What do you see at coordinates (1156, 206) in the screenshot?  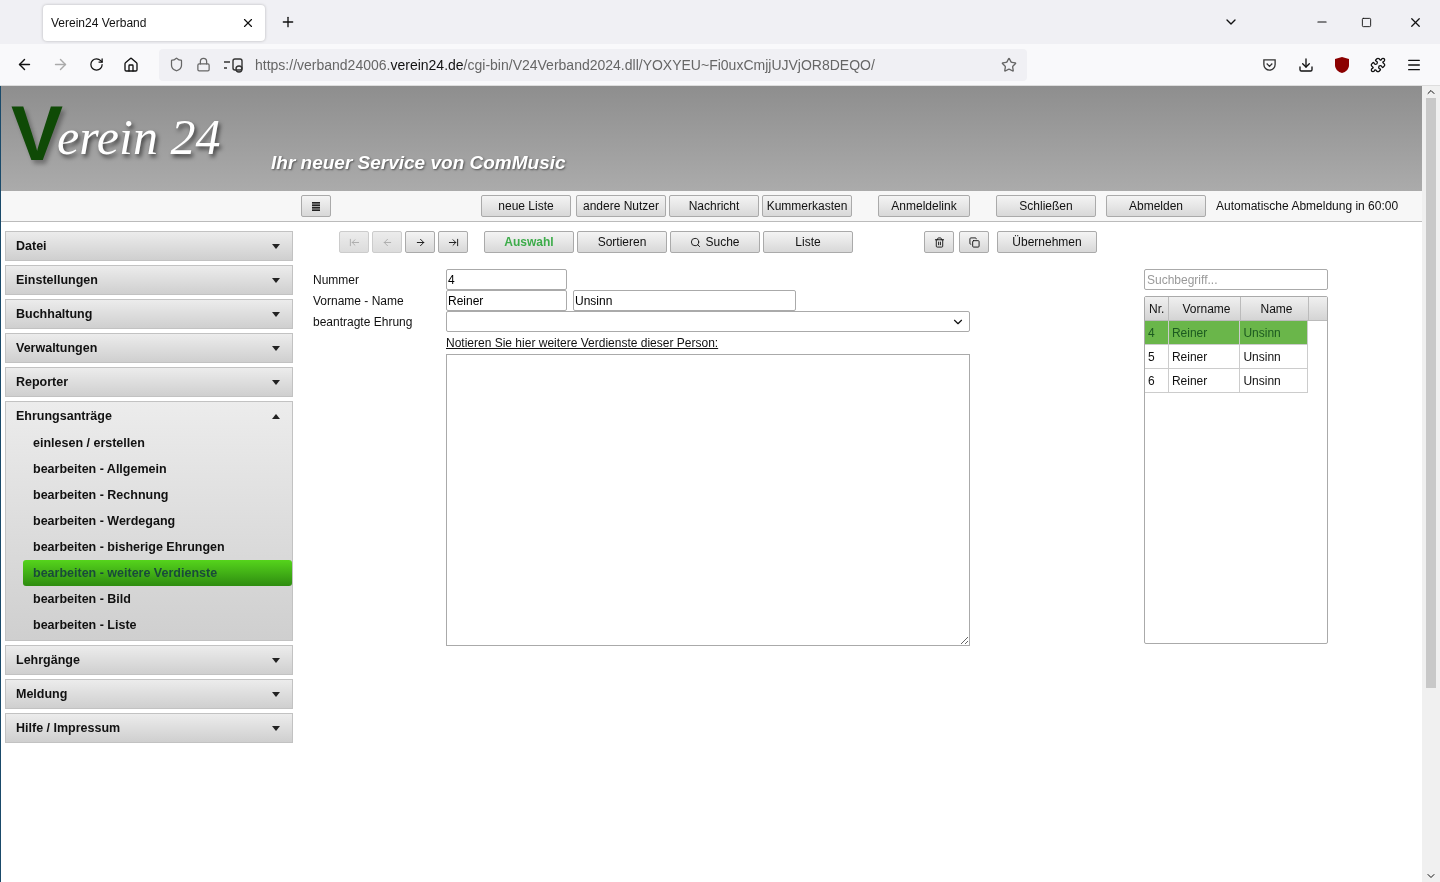 I see `toolbar-button: Abmelden` at bounding box center [1156, 206].